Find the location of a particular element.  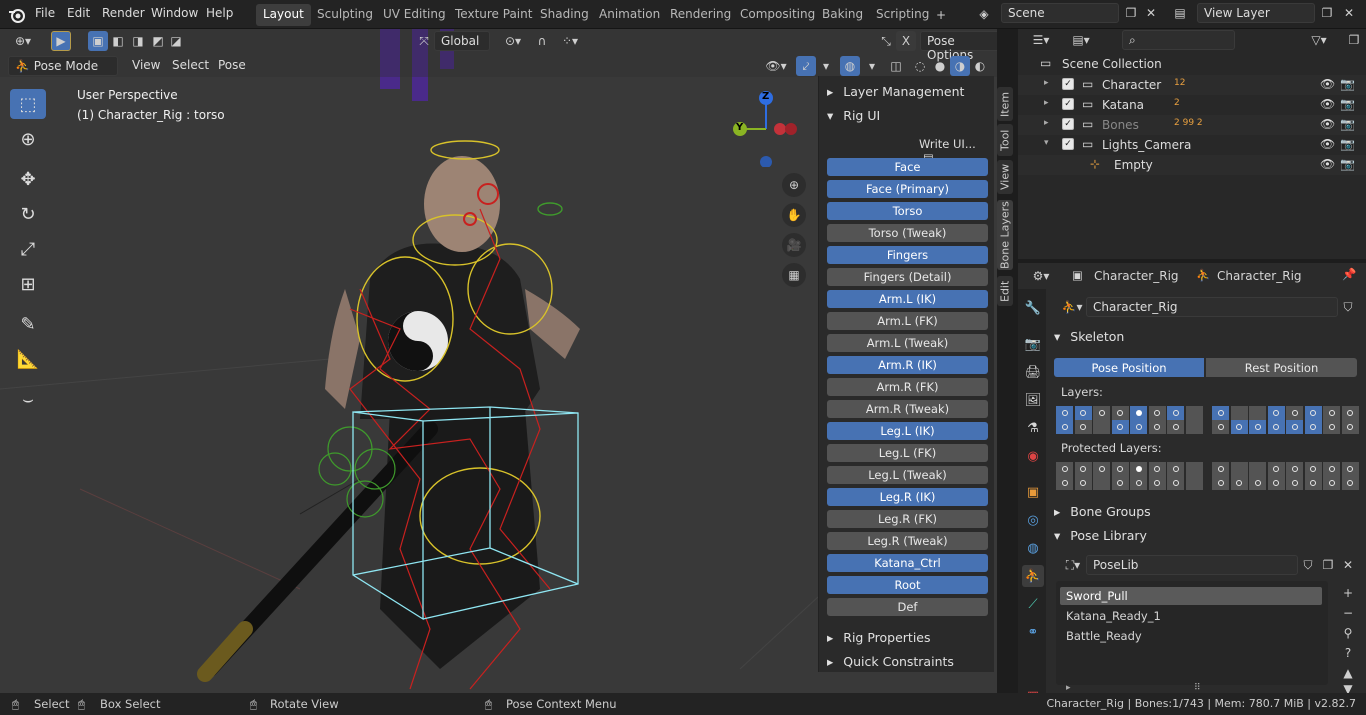

poselib-unlink-icon: ✕ is located at coordinates (1348, 565).